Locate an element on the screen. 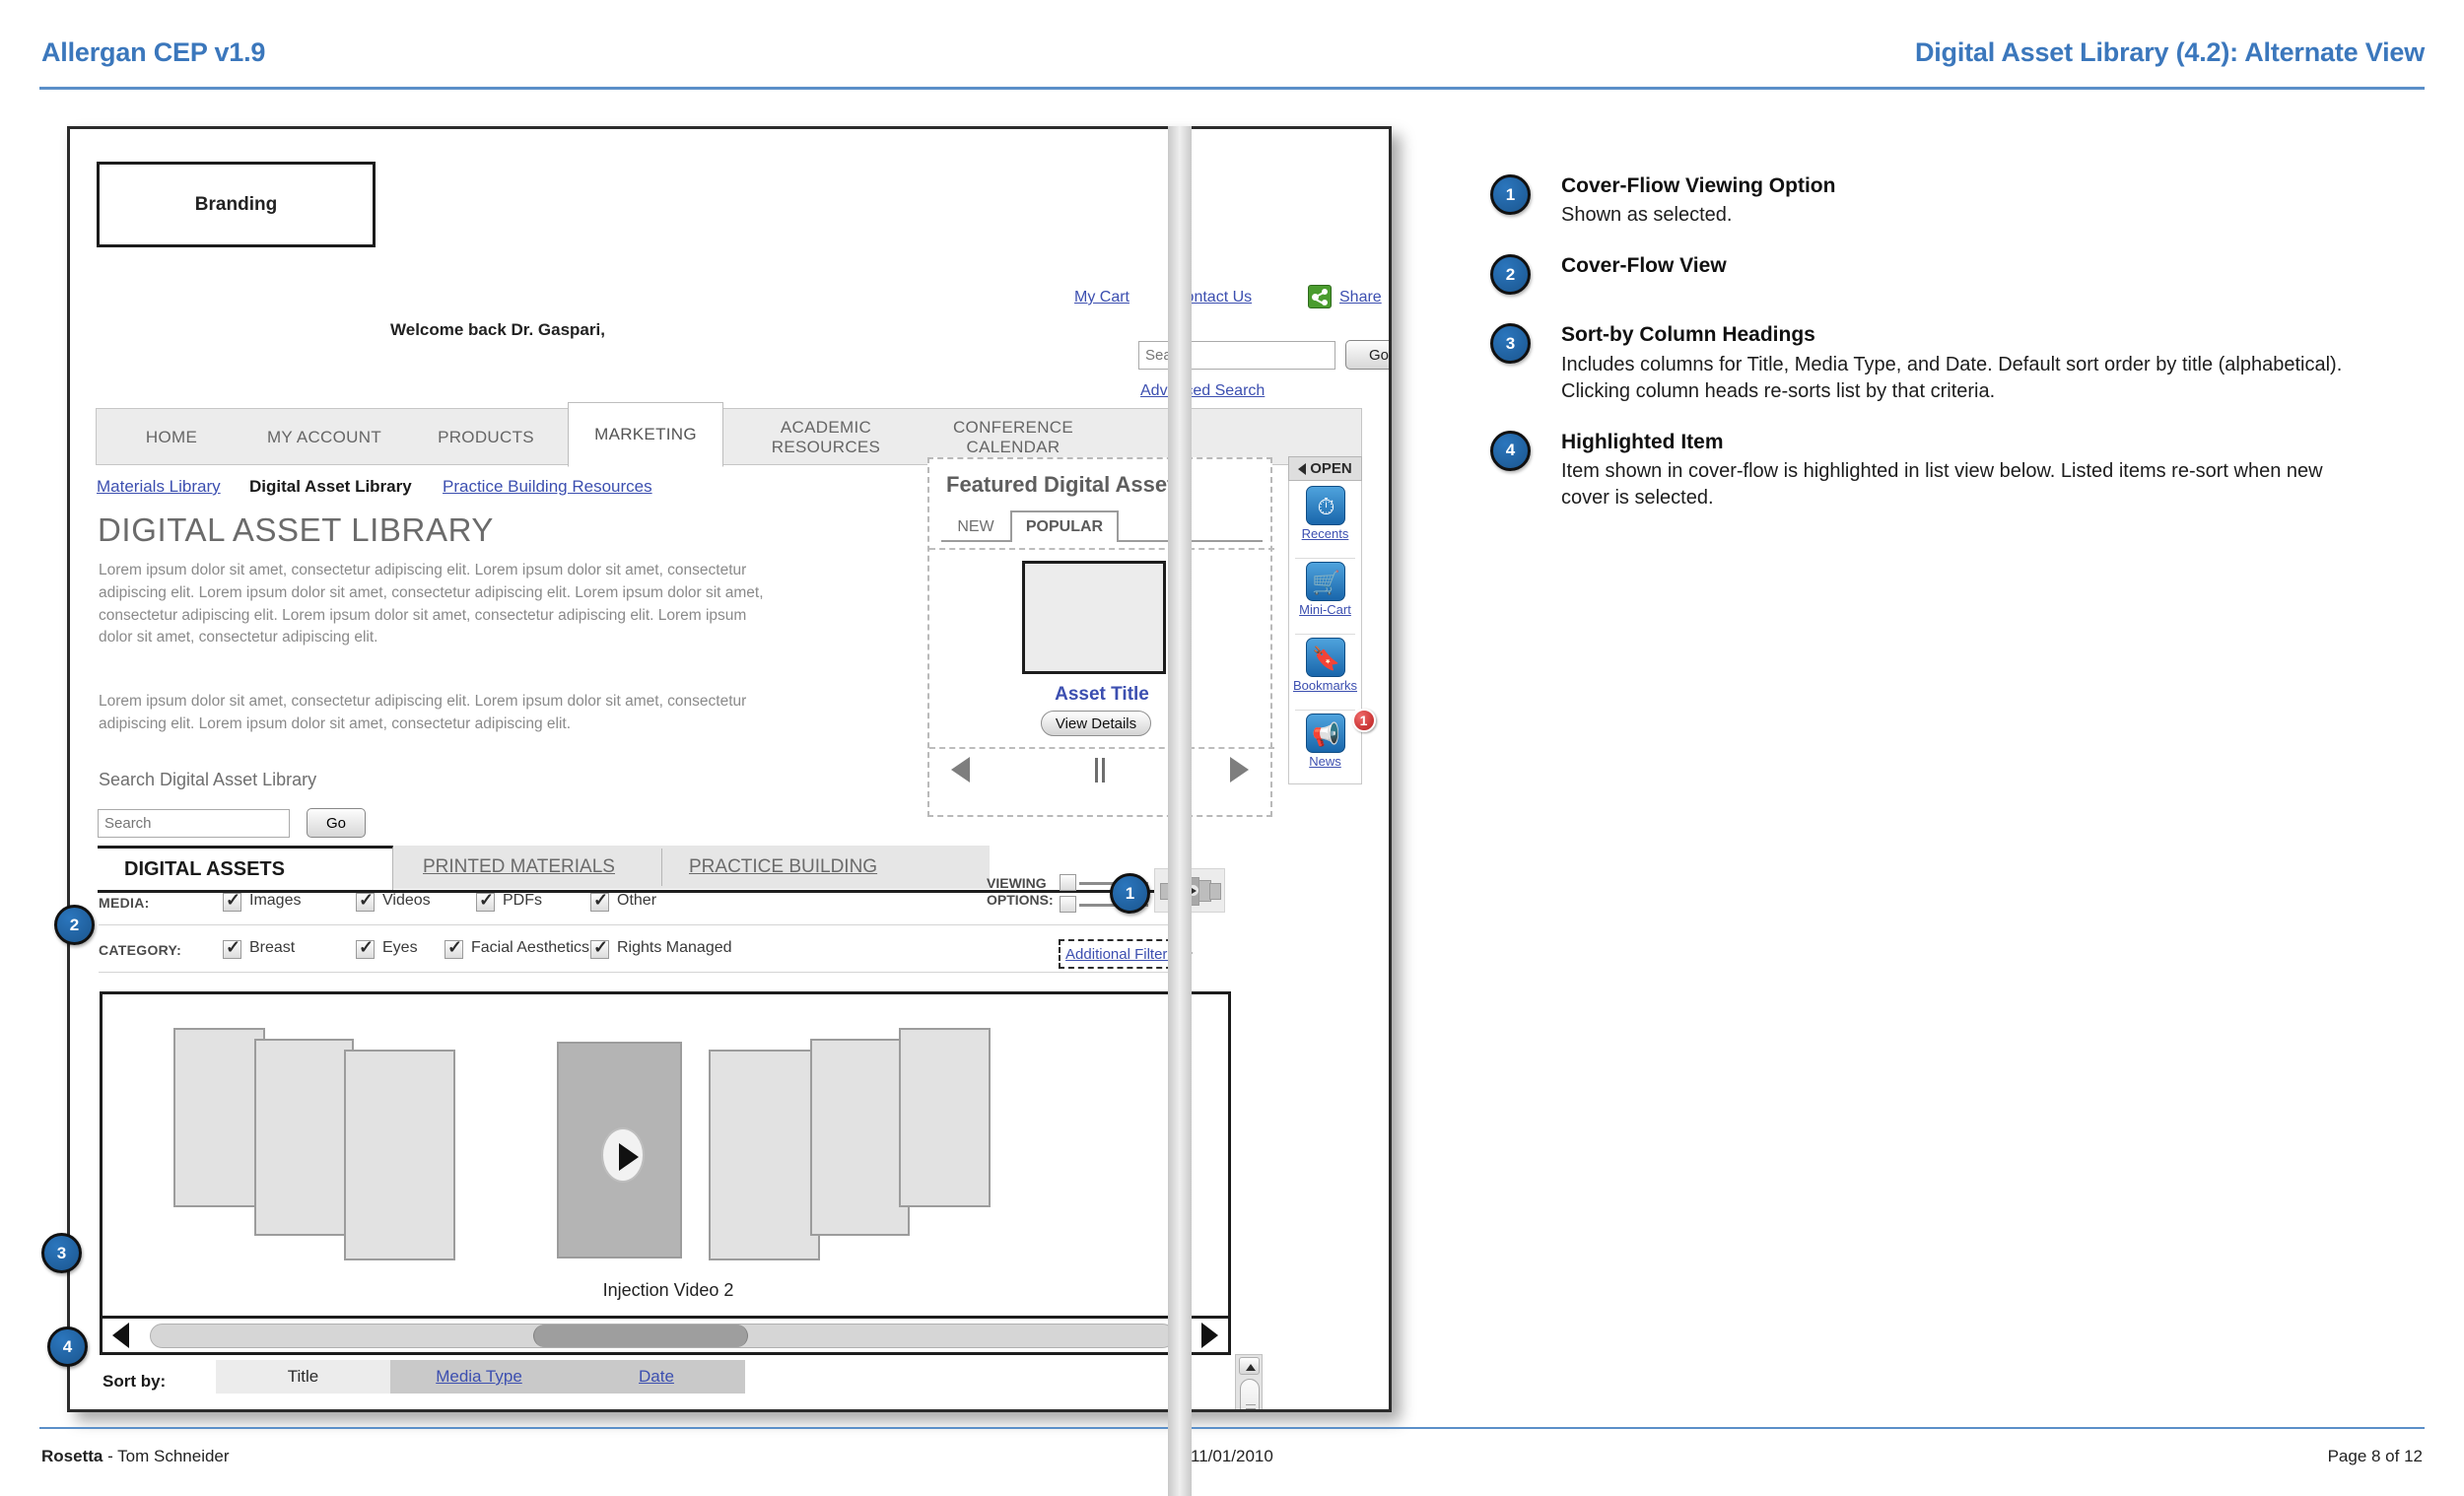  coverflow-icon-play-icon is located at coordinates (1193, 890).